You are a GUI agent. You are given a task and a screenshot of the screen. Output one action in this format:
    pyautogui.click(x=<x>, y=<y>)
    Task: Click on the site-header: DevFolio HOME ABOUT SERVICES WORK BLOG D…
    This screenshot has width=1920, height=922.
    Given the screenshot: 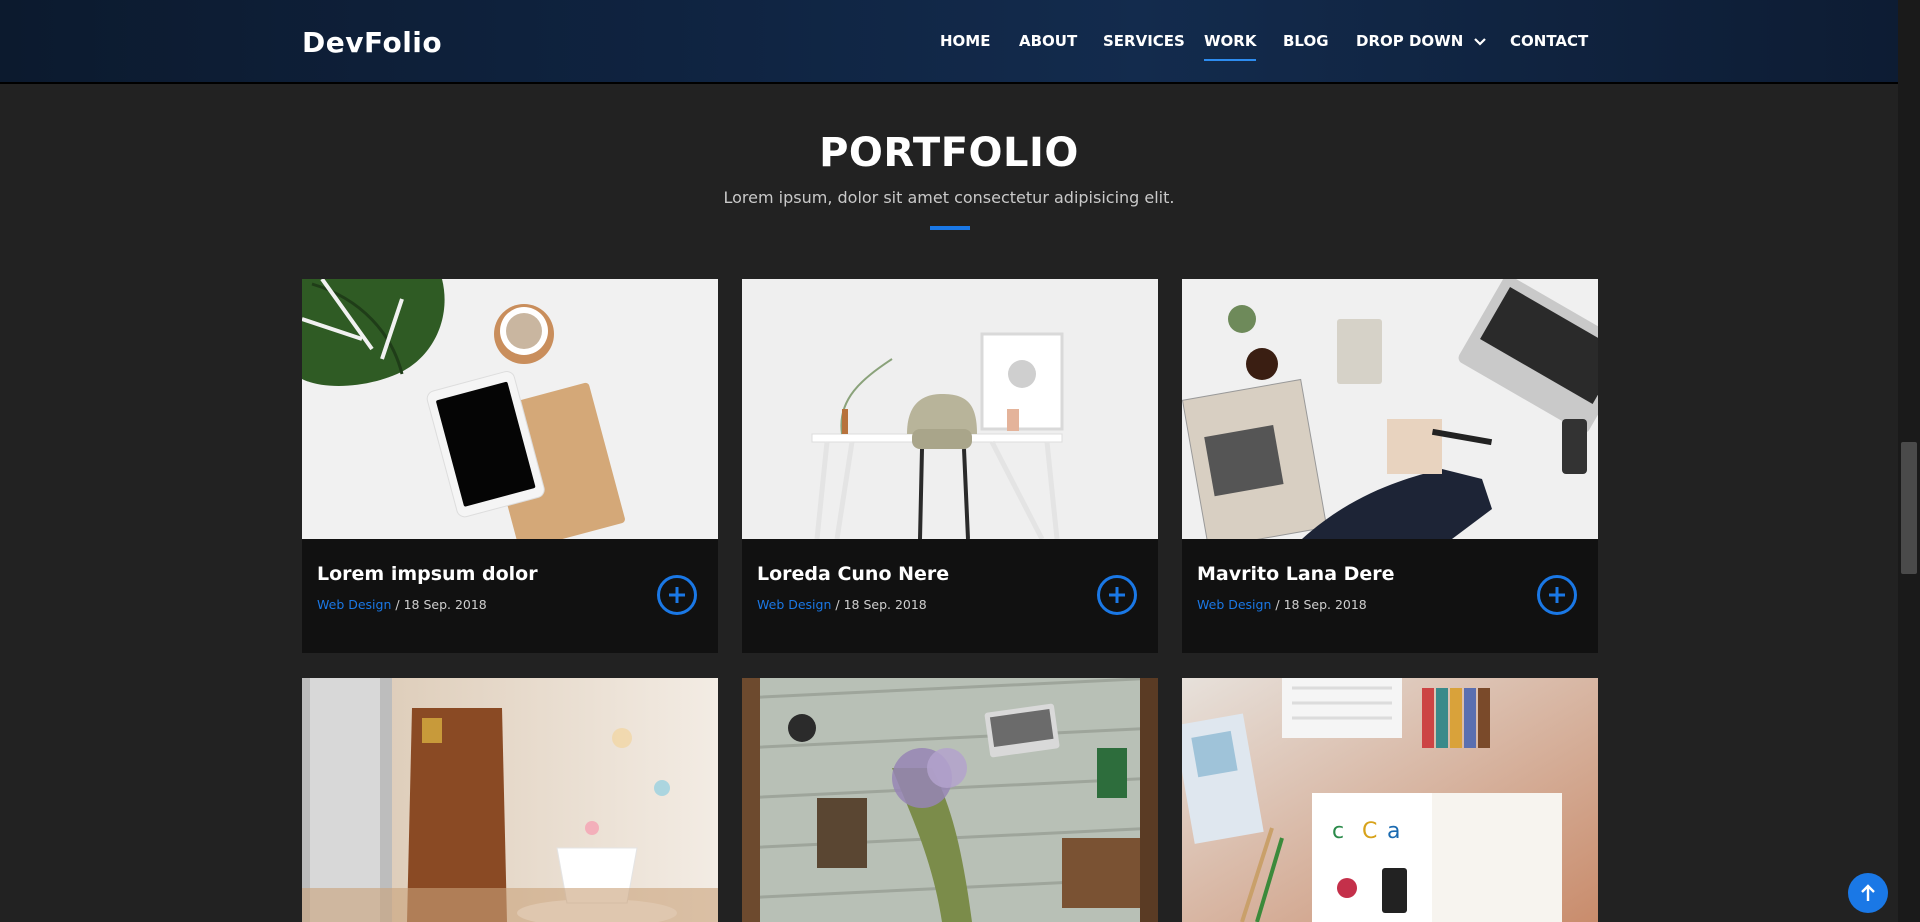 What is the action you would take?
    pyautogui.click(x=949, y=42)
    